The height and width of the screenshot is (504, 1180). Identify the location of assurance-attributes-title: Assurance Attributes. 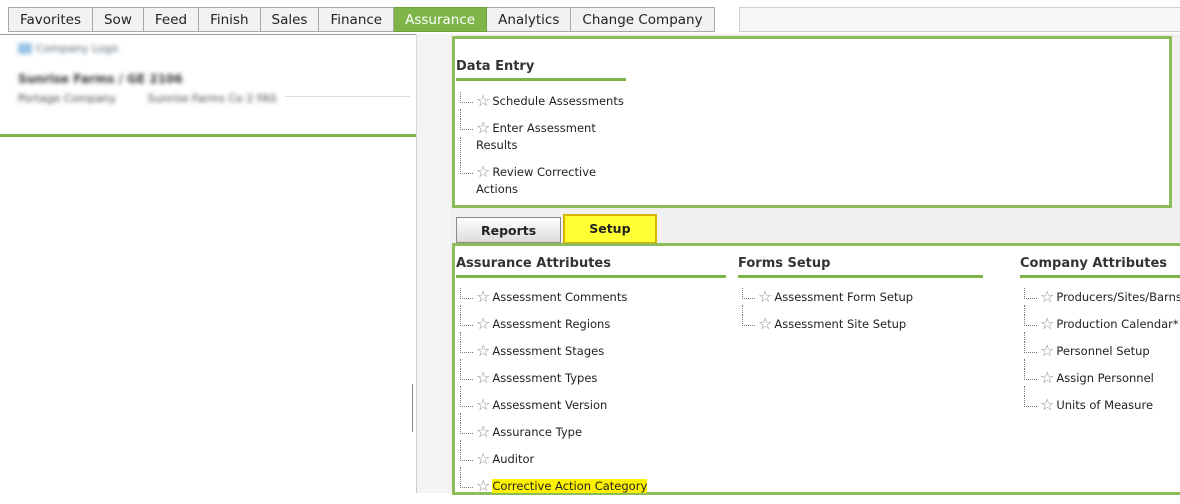
(591, 267).